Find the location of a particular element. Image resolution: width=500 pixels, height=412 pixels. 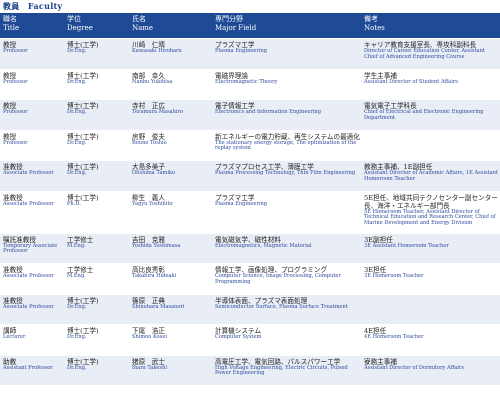

cell-notes: 3E副担任 3E Assistant Homeroom Teacher is located at coordinates (430, 249).